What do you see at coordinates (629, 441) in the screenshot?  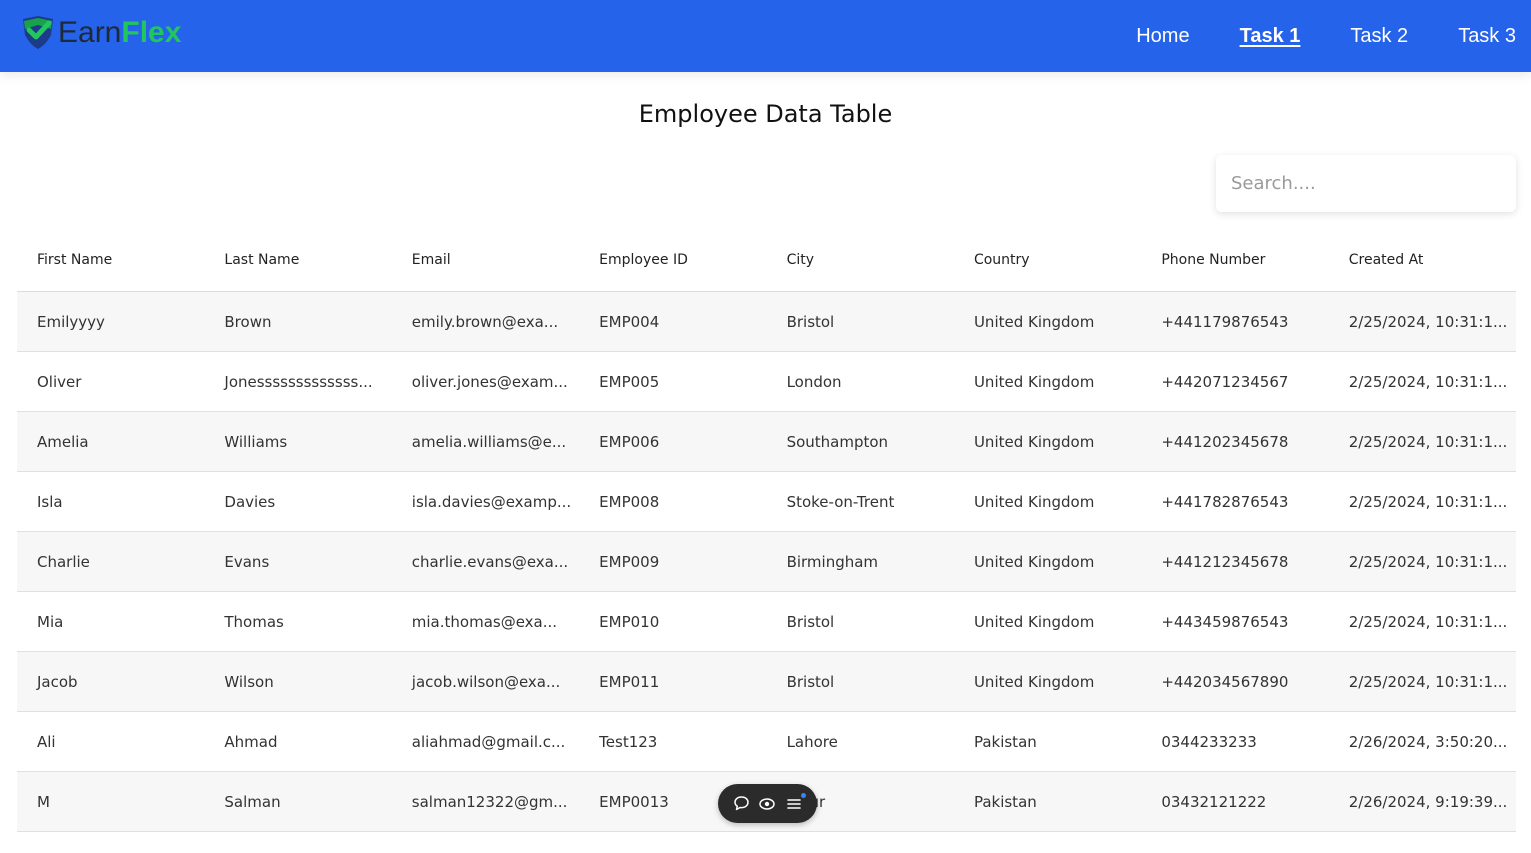 I see `cell-employee-id: EMP006` at bounding box center [629, 441].